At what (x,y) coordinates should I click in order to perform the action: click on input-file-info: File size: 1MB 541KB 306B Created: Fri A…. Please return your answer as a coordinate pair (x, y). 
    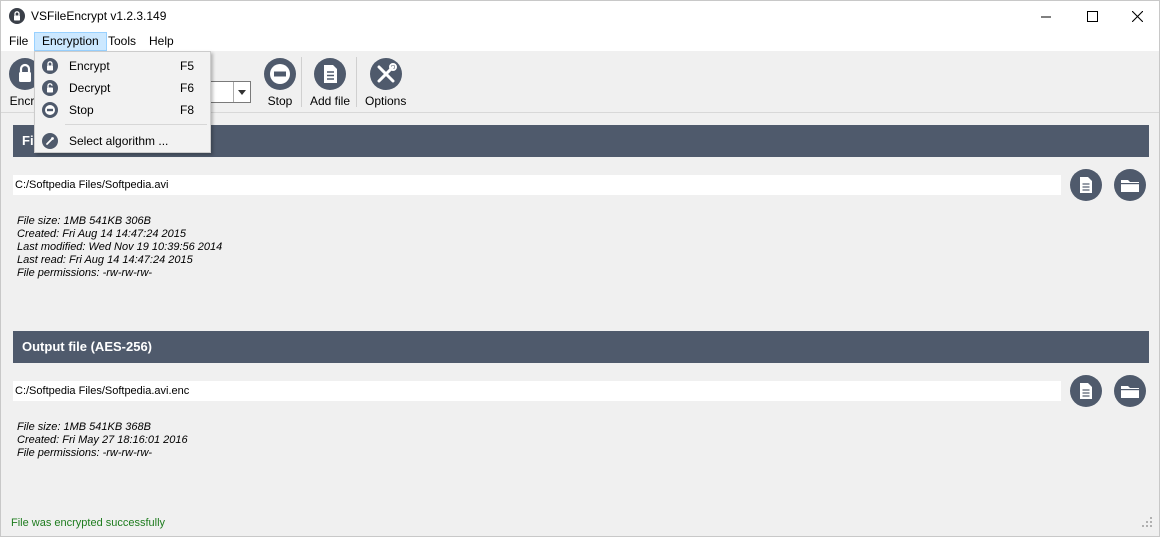
    Looking at the image, I should click on (119, 247).